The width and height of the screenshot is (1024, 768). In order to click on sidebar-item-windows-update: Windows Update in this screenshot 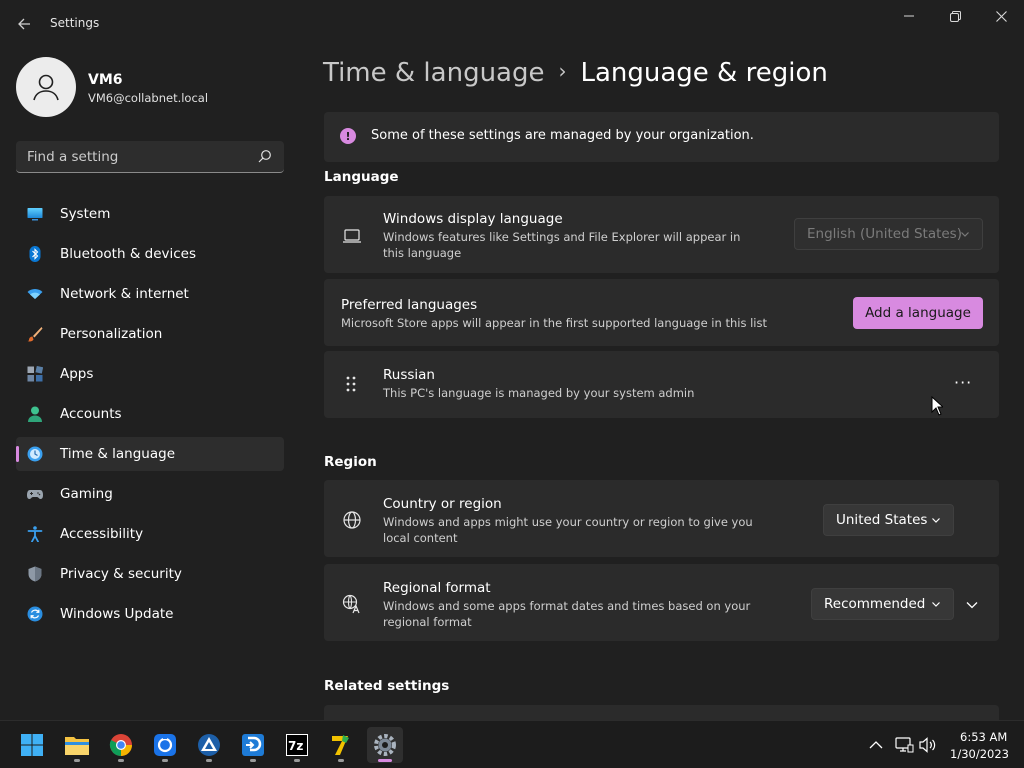, I will do `click(150, 614)`.